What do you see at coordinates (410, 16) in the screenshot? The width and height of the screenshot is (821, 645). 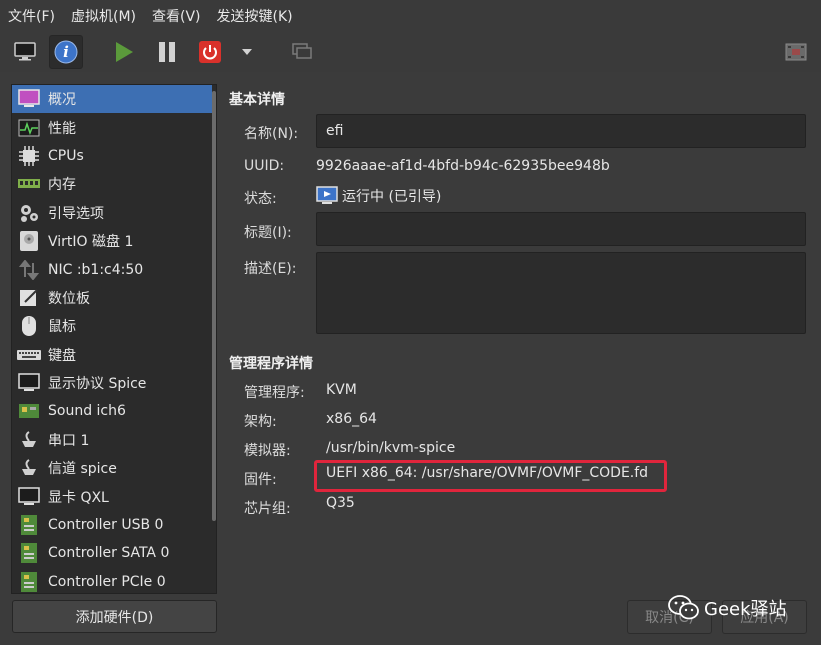 I see `menubar: 文件(F) 虚拟机(M) 查看(V) 发送按键(K)` at bounding box center [410, 16].